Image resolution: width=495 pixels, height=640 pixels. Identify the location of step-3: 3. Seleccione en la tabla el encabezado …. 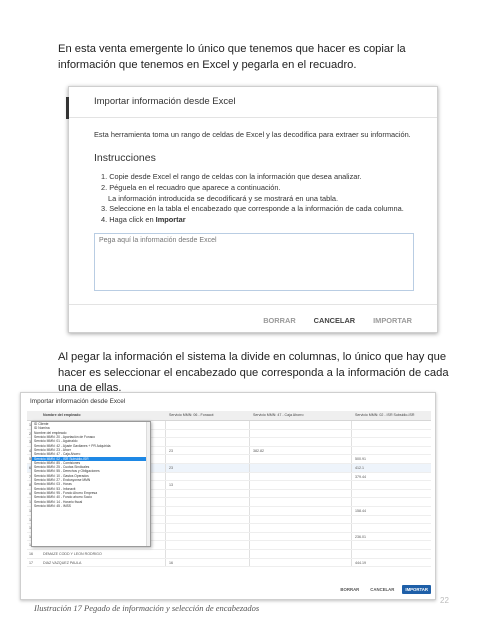
(252, 209).